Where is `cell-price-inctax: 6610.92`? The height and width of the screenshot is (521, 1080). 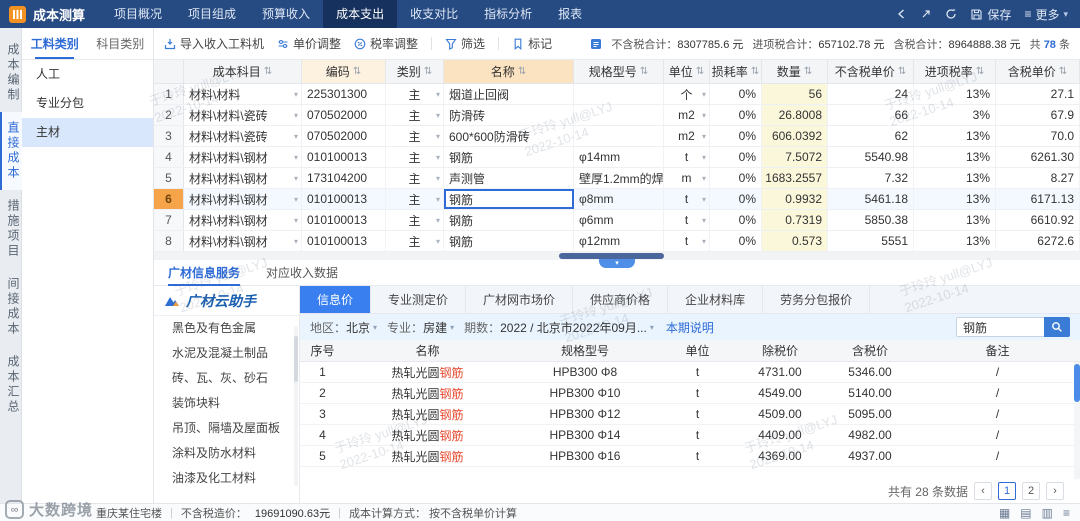 cell-price-inctax: 6610.92 is located at coordinates (1038, 220).